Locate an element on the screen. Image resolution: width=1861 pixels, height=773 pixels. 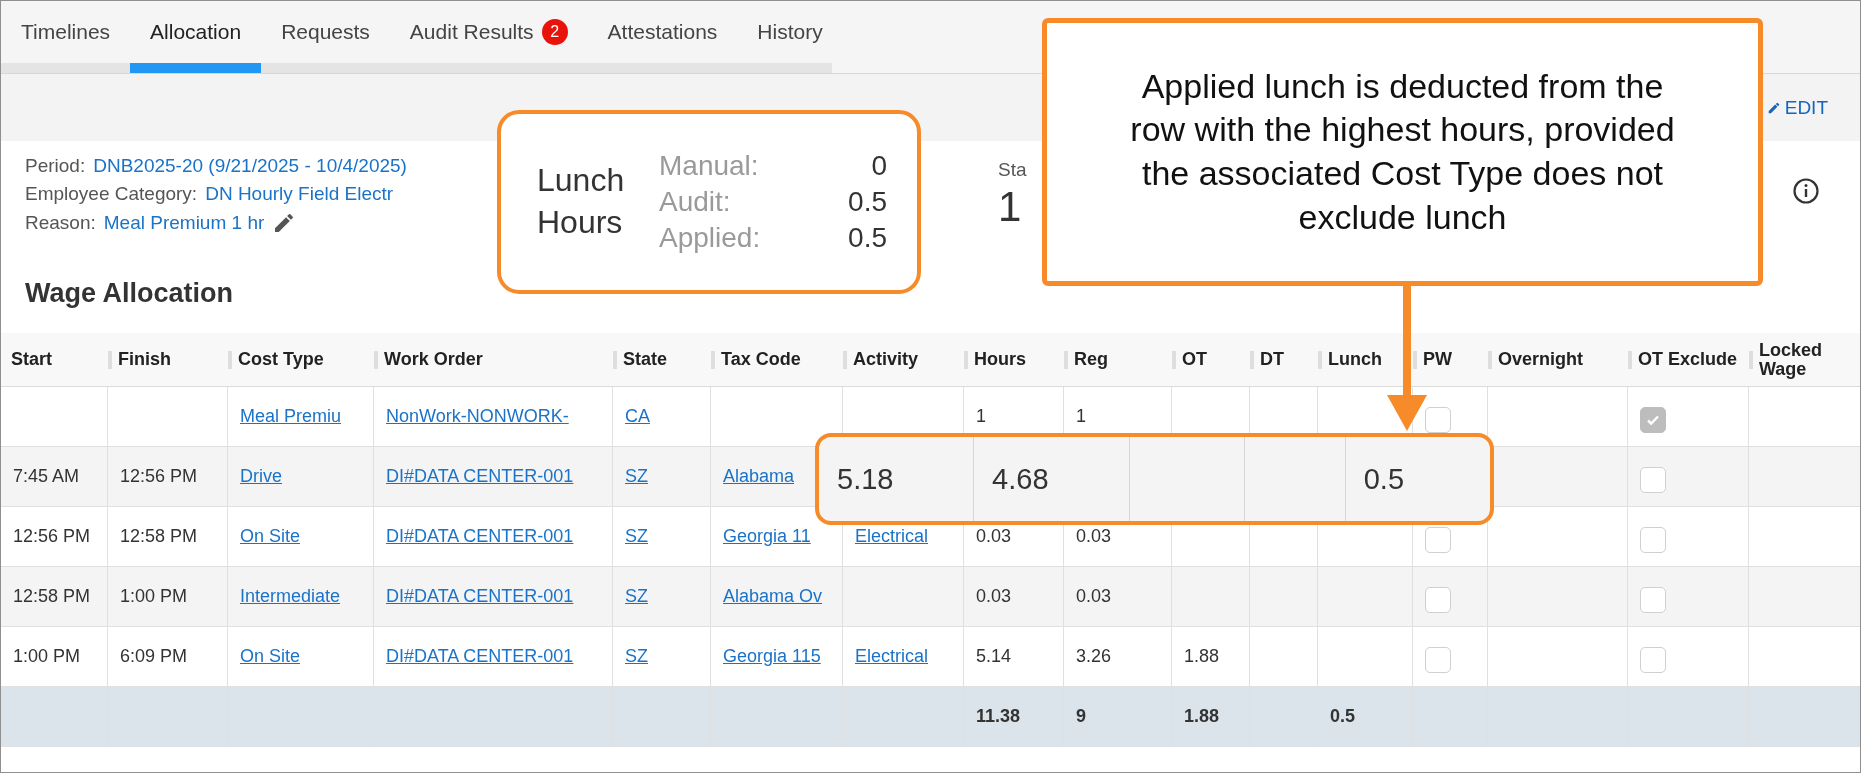
table-cell: 1.88 is located at coordinates (1211, 657).